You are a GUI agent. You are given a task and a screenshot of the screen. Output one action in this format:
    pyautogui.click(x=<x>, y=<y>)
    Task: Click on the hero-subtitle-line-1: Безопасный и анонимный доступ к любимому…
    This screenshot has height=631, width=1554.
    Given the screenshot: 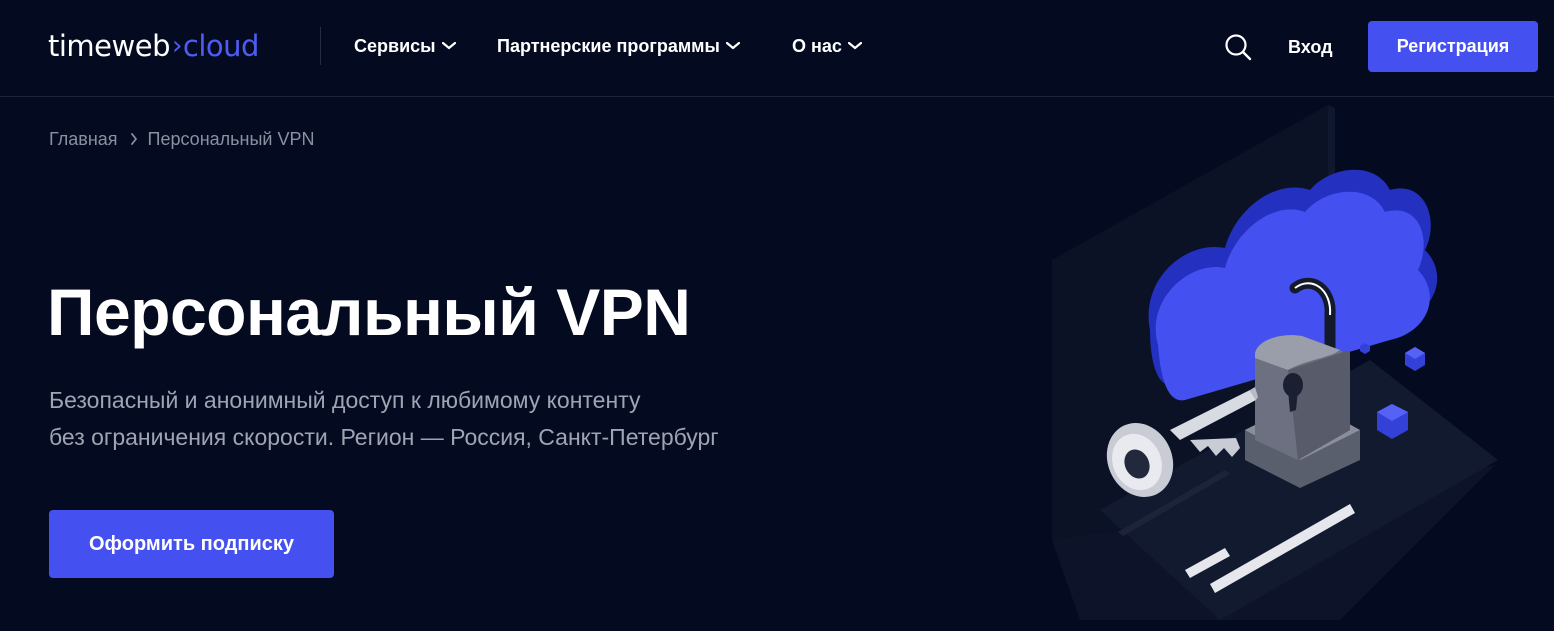 What is the action you would take?
    pyautogui.click(x=345, y=400)
    